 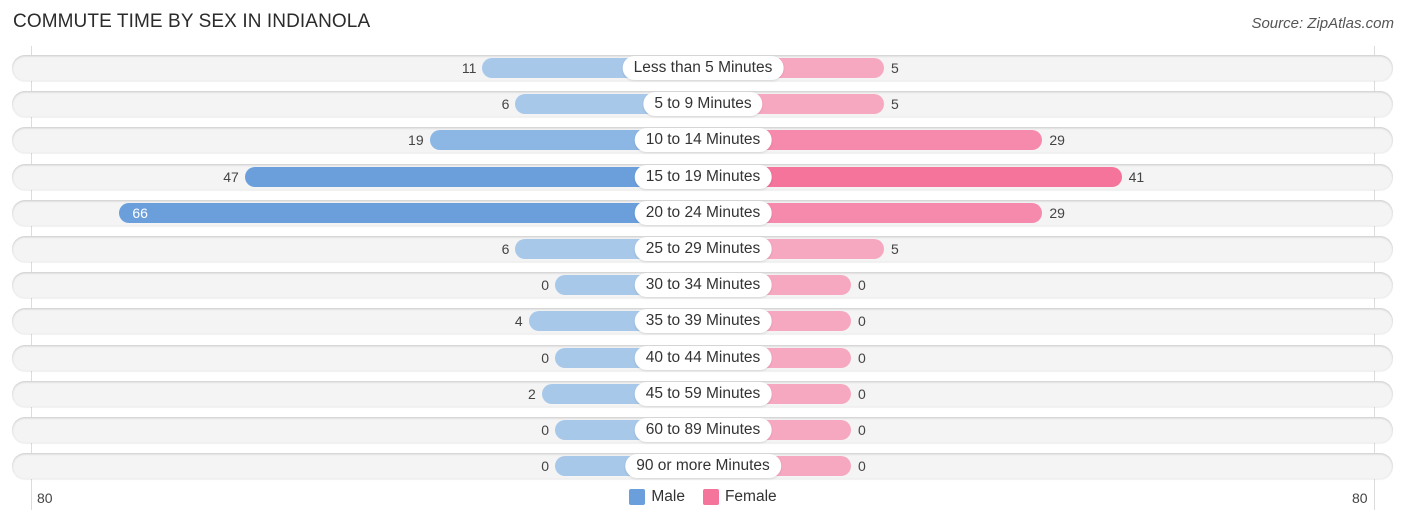 I want to click on legend-label-female: Female, so click(x=750, y=496).